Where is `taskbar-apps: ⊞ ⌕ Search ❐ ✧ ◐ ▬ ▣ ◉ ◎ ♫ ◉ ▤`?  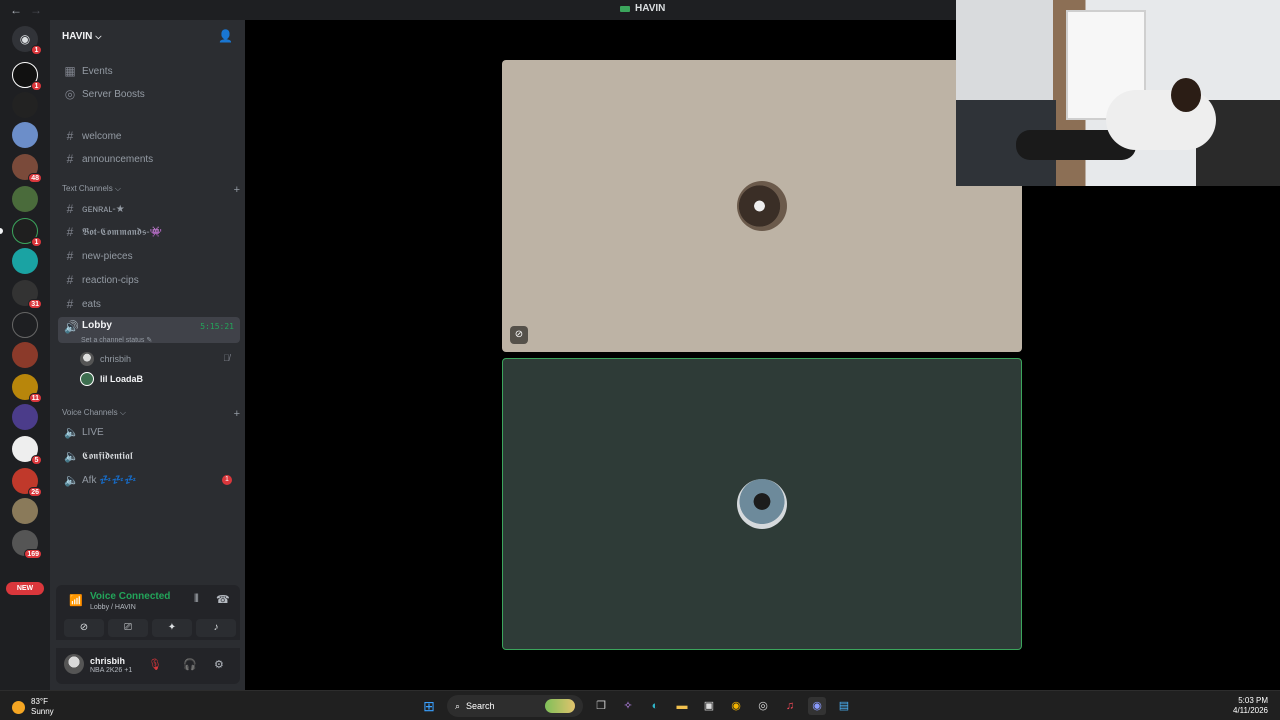 taskbar-apps: ⊞ ⌕ Search ❐ ✧ ◐ ▬ ▣ ◉ ◎ ♫ ◉ ▤ is located at coordinates (636, 706).